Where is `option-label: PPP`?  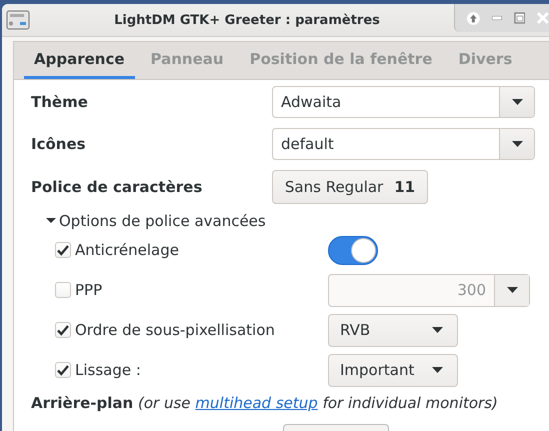
option-label: PPP is located at coordinates (88, 290).